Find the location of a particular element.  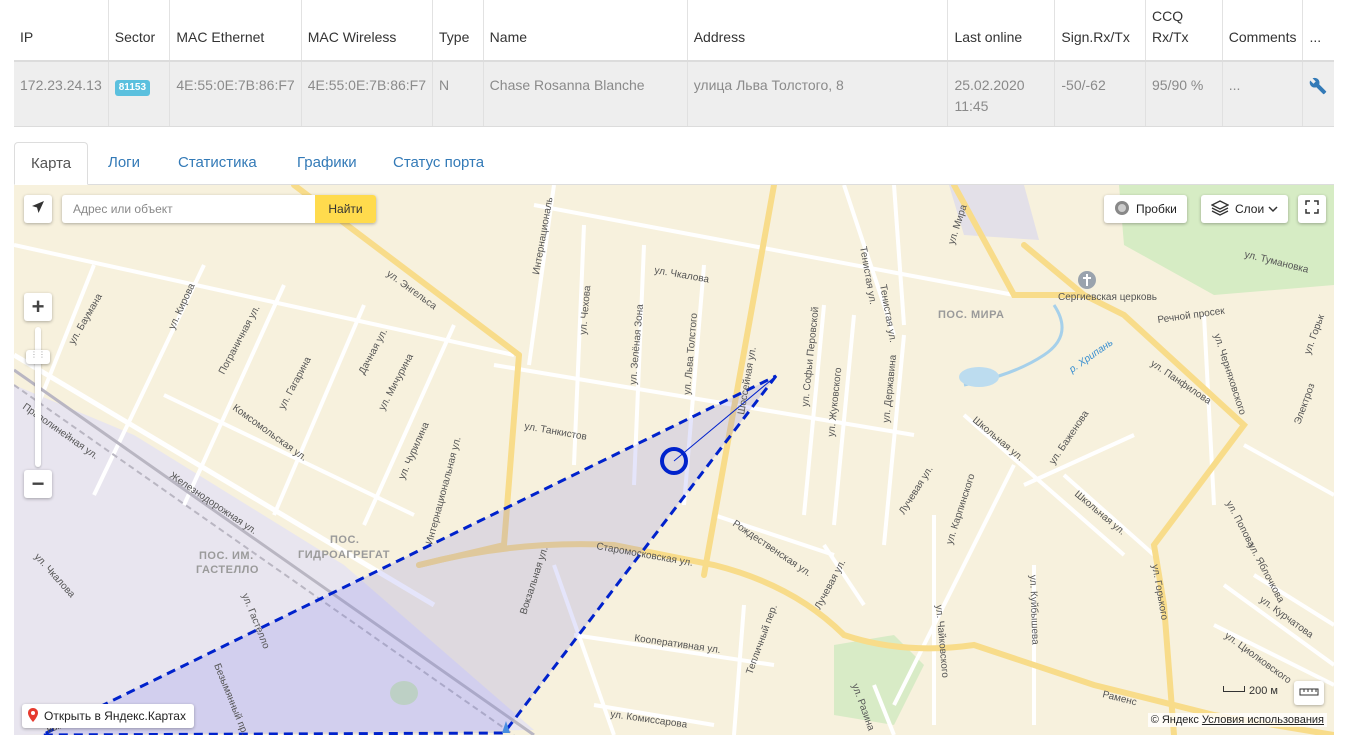

col-ccq-line2: Rx/Tx is located at coordinates (1170, 37).